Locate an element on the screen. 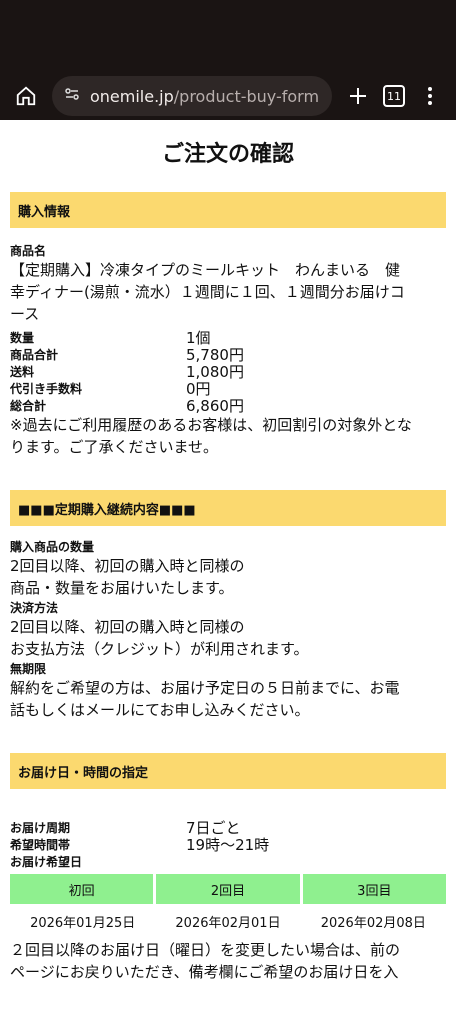 This screenshot has height=1024, width=456. discount-note-line-1: ※過去にご利用履歴のあるお客様は、初回割引の対象外とな is located at coordinates (211, 425).